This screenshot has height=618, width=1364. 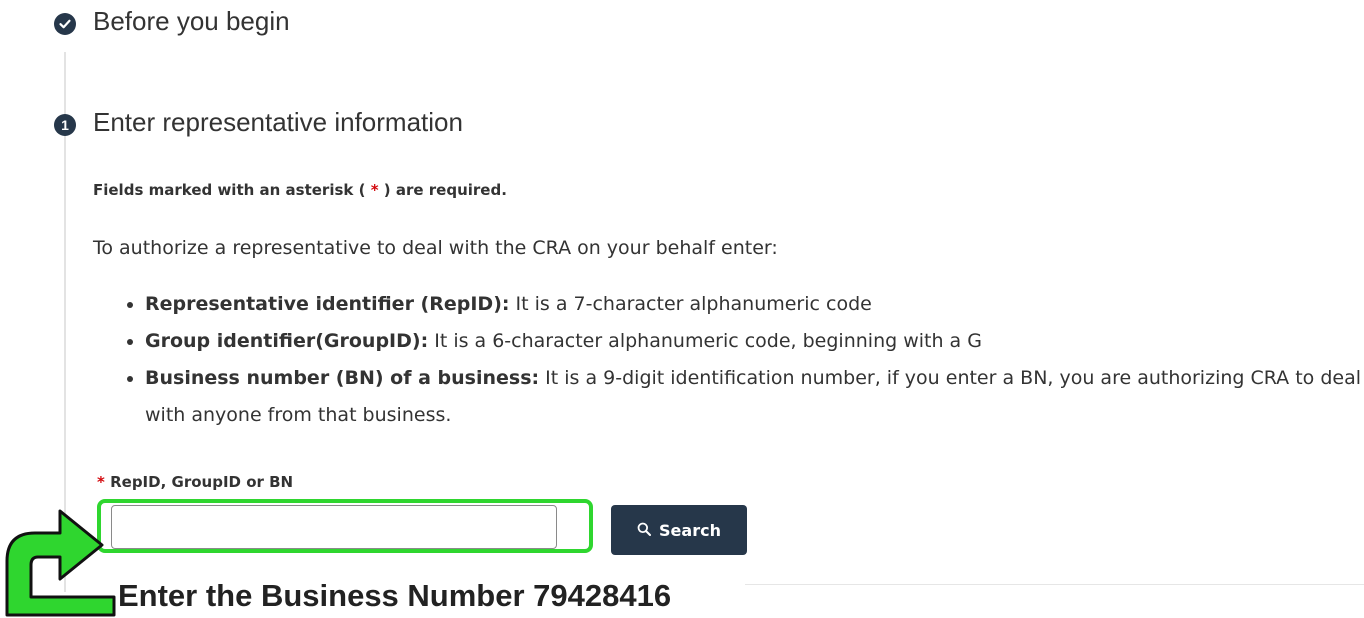 I want to click on step-number-icon: 1, so click(x=65, y=125).